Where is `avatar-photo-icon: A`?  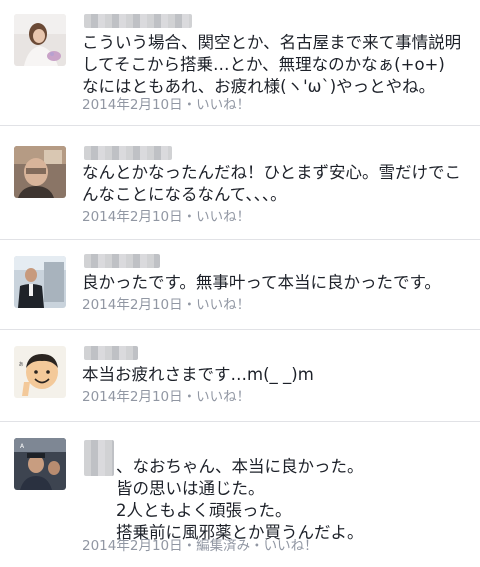 avatar-photo-icon: A is located at coordinates (40, 464).